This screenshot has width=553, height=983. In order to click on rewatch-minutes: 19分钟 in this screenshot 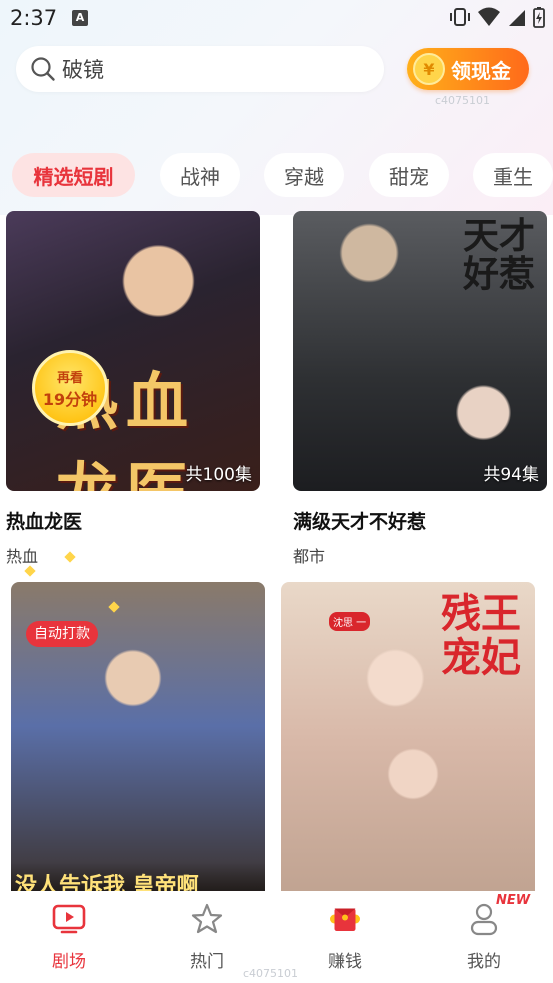, I will do `click(70, 399)`.